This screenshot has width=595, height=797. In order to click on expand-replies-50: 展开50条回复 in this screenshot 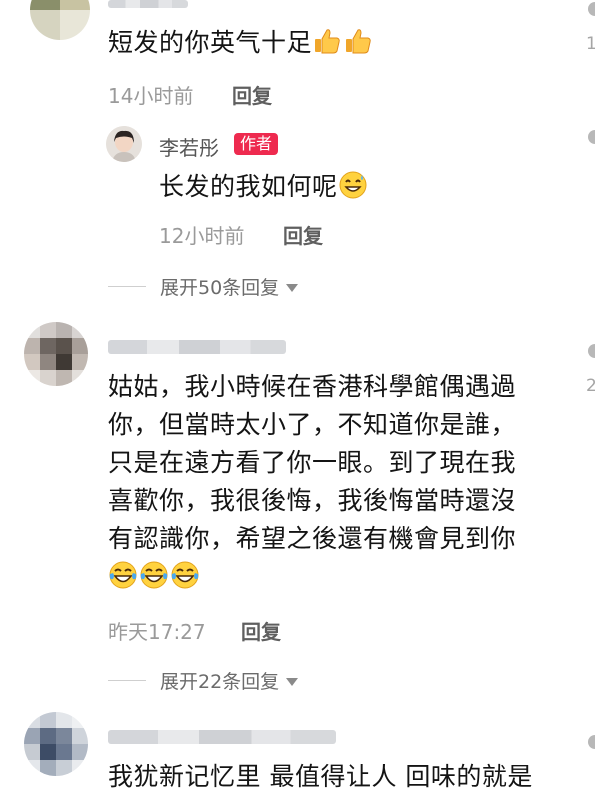, I will do `click(203, 286)`.